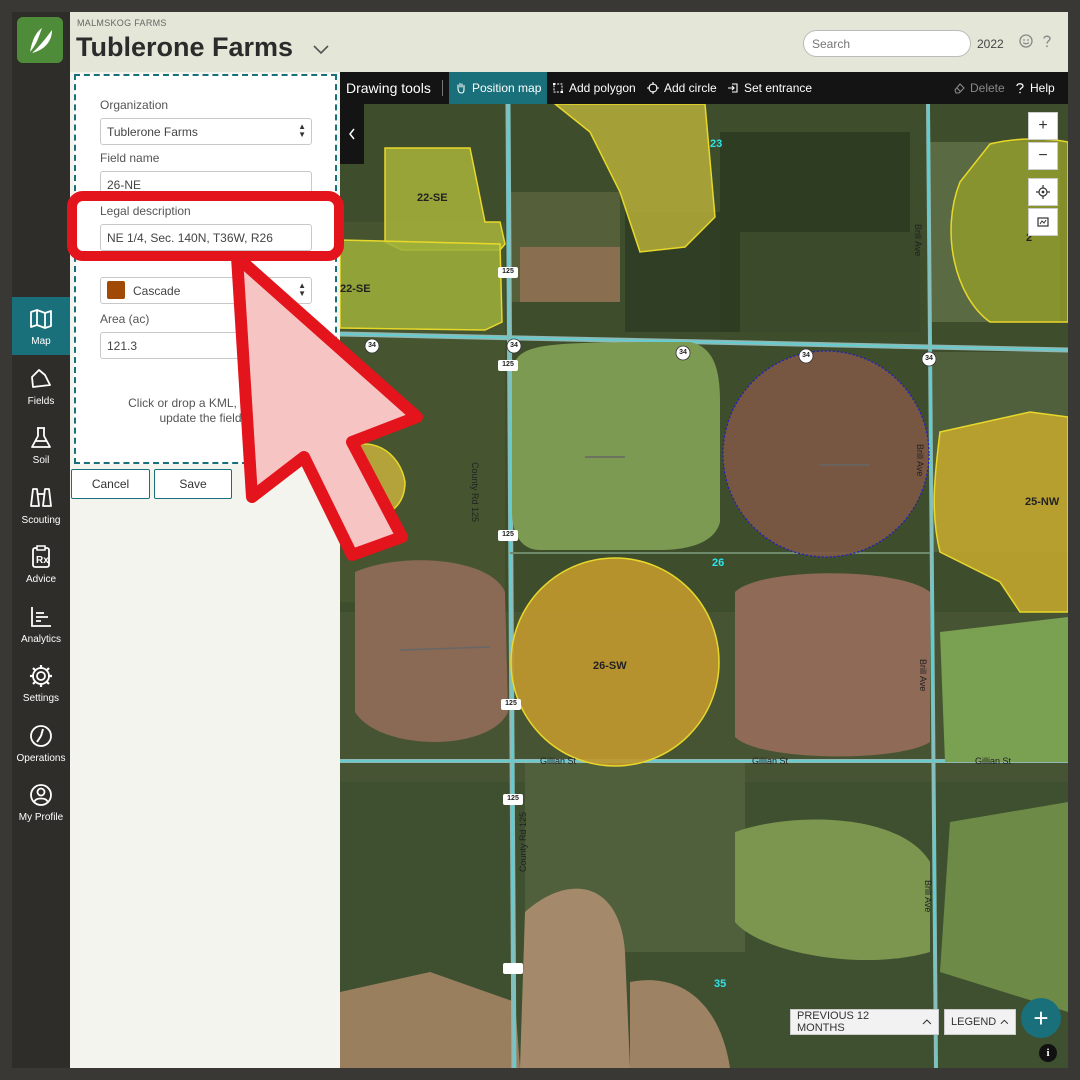 The height and width of the screenshot is (1080, 1080). I want to click on locate-button, so click(1043, 192).